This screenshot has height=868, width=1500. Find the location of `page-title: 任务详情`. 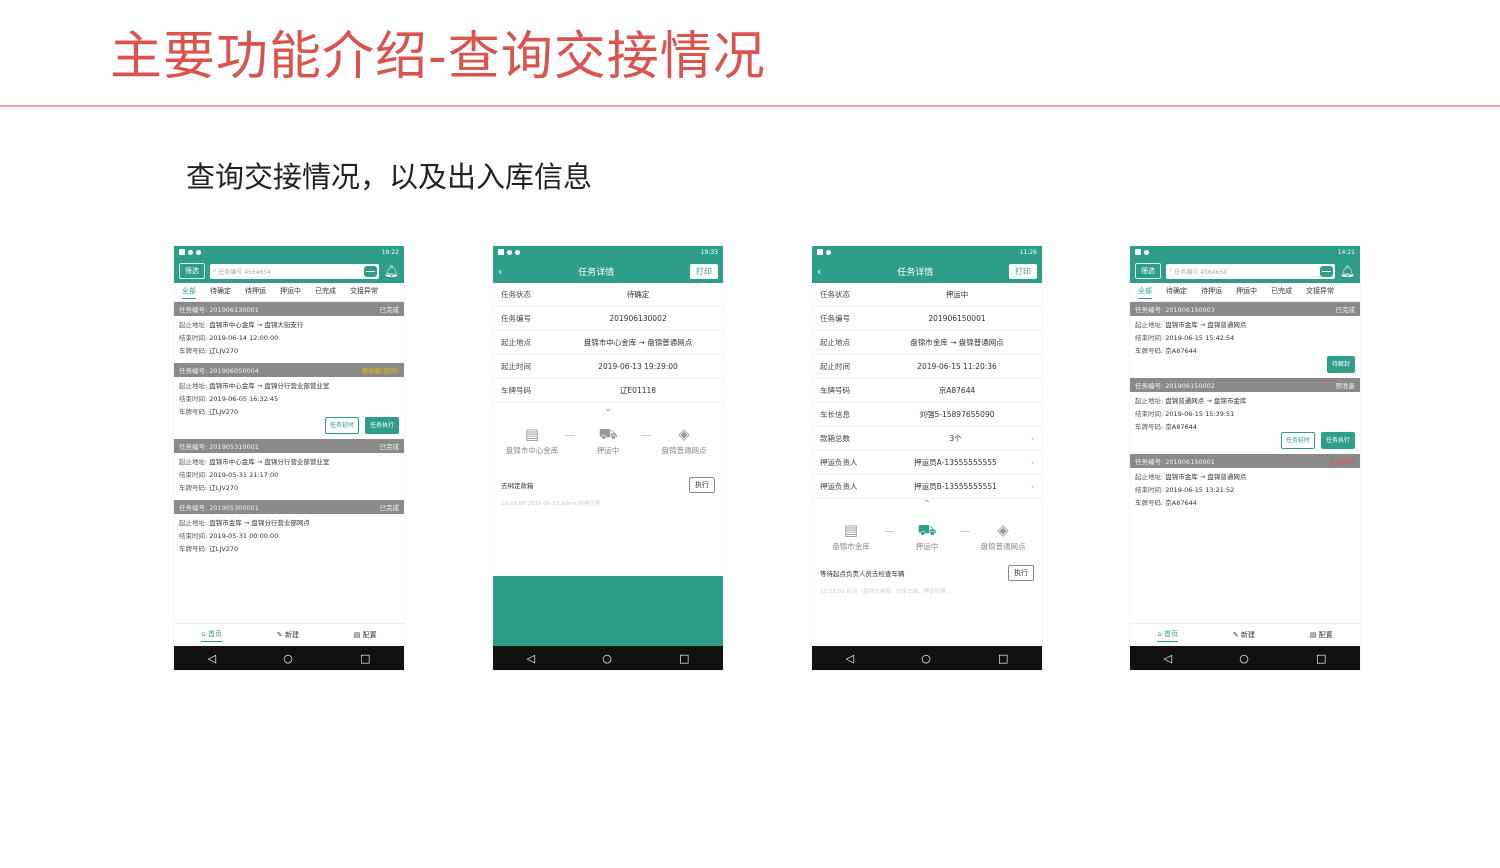

page-title: 任务详情 is located at coordinates (596, 272).